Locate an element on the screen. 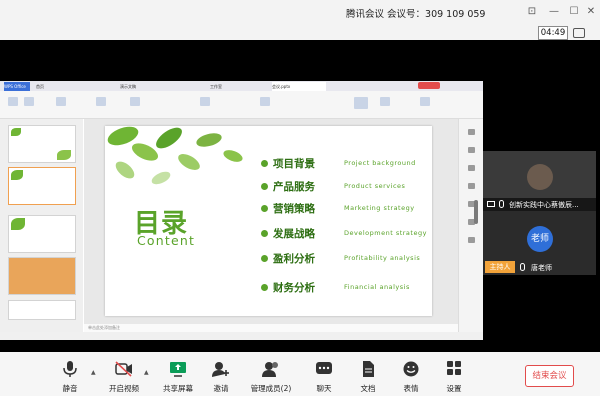 This screenshot has height=396, width=600. title-bar: 腾讯会议 会议号：309 109 059 ⊡ — ☐ ✕ is located at coordinates (300, 13).